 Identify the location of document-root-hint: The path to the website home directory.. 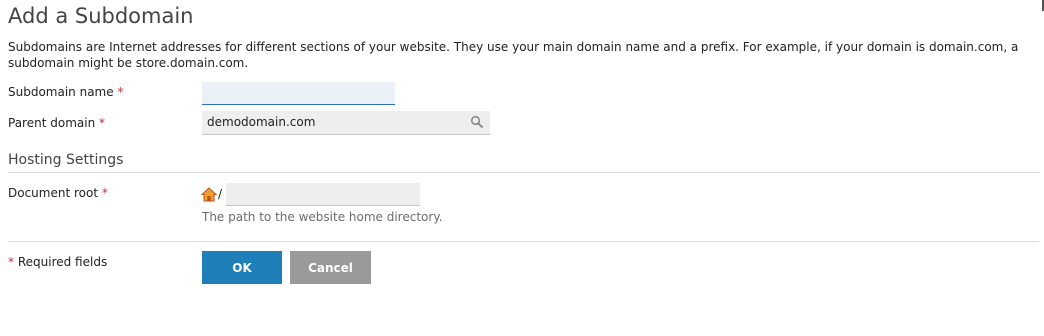
(322, 217).